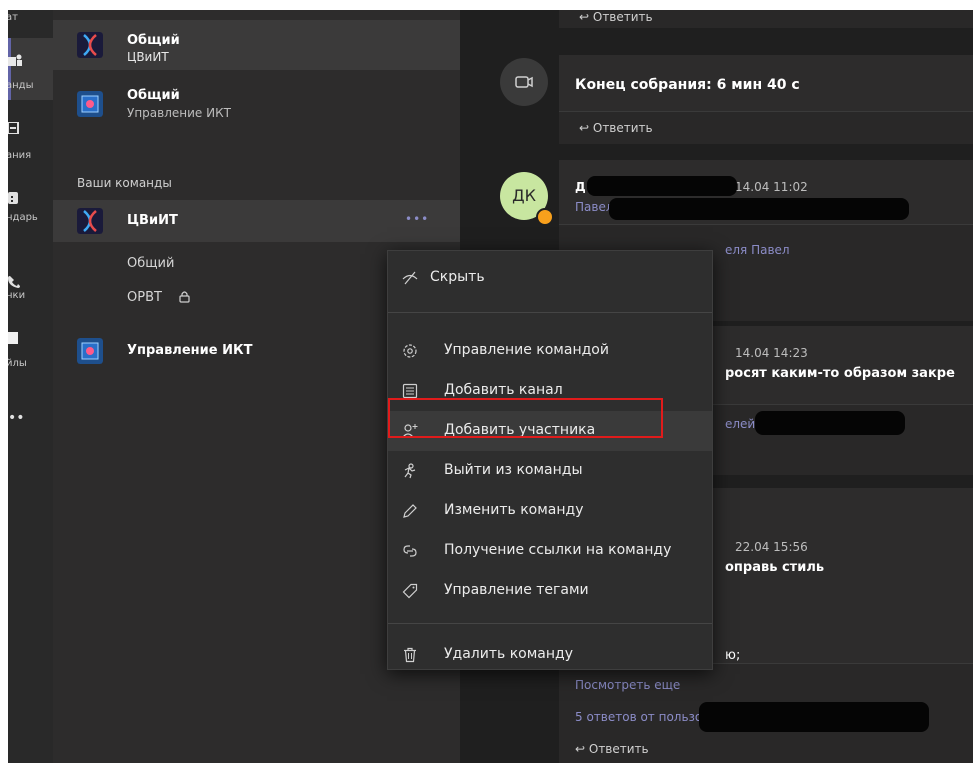  I want to click on rail-files: йлы, so click(30, 352).